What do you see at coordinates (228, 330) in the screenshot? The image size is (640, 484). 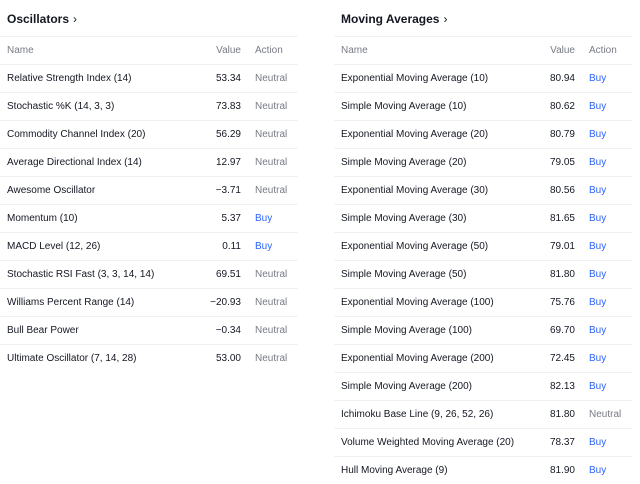 I see `indicator-value: −0.34` at bounding box center [228, 330].